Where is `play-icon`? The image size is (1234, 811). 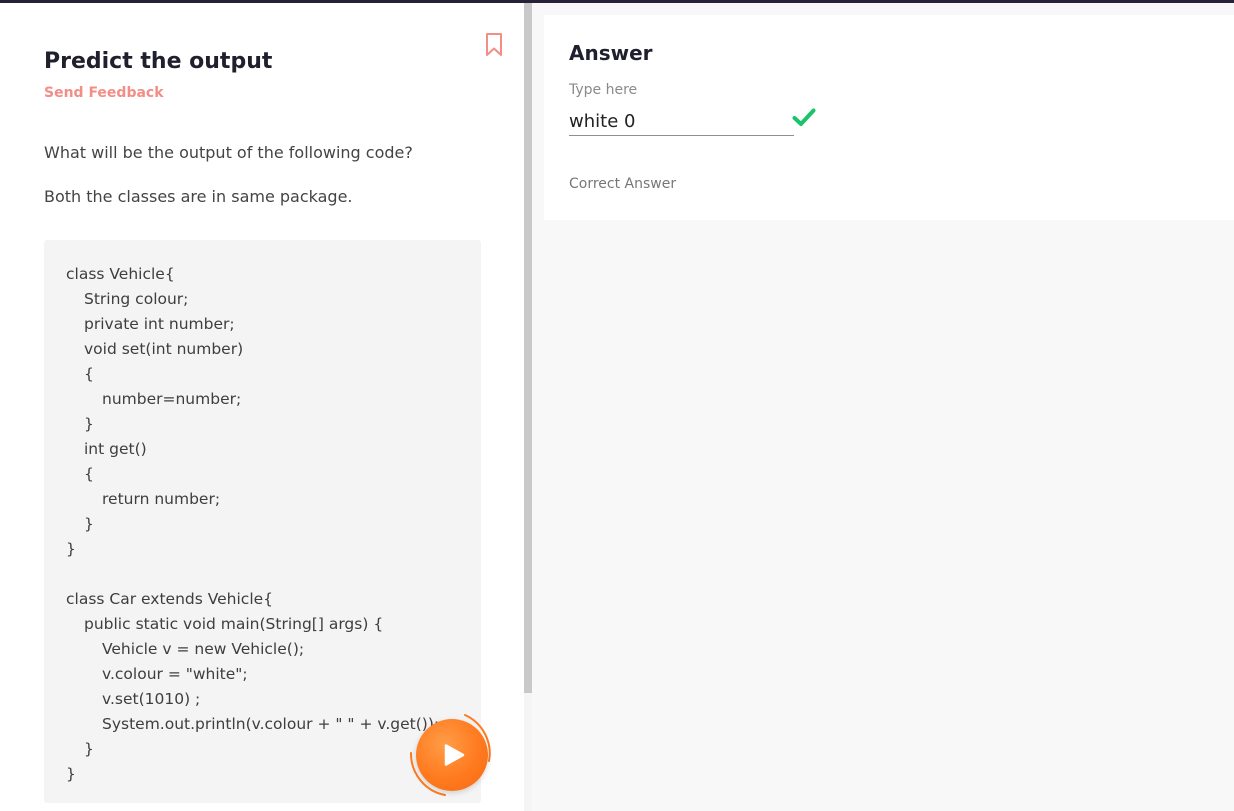
play-icon is located at coordinates (454, 755).